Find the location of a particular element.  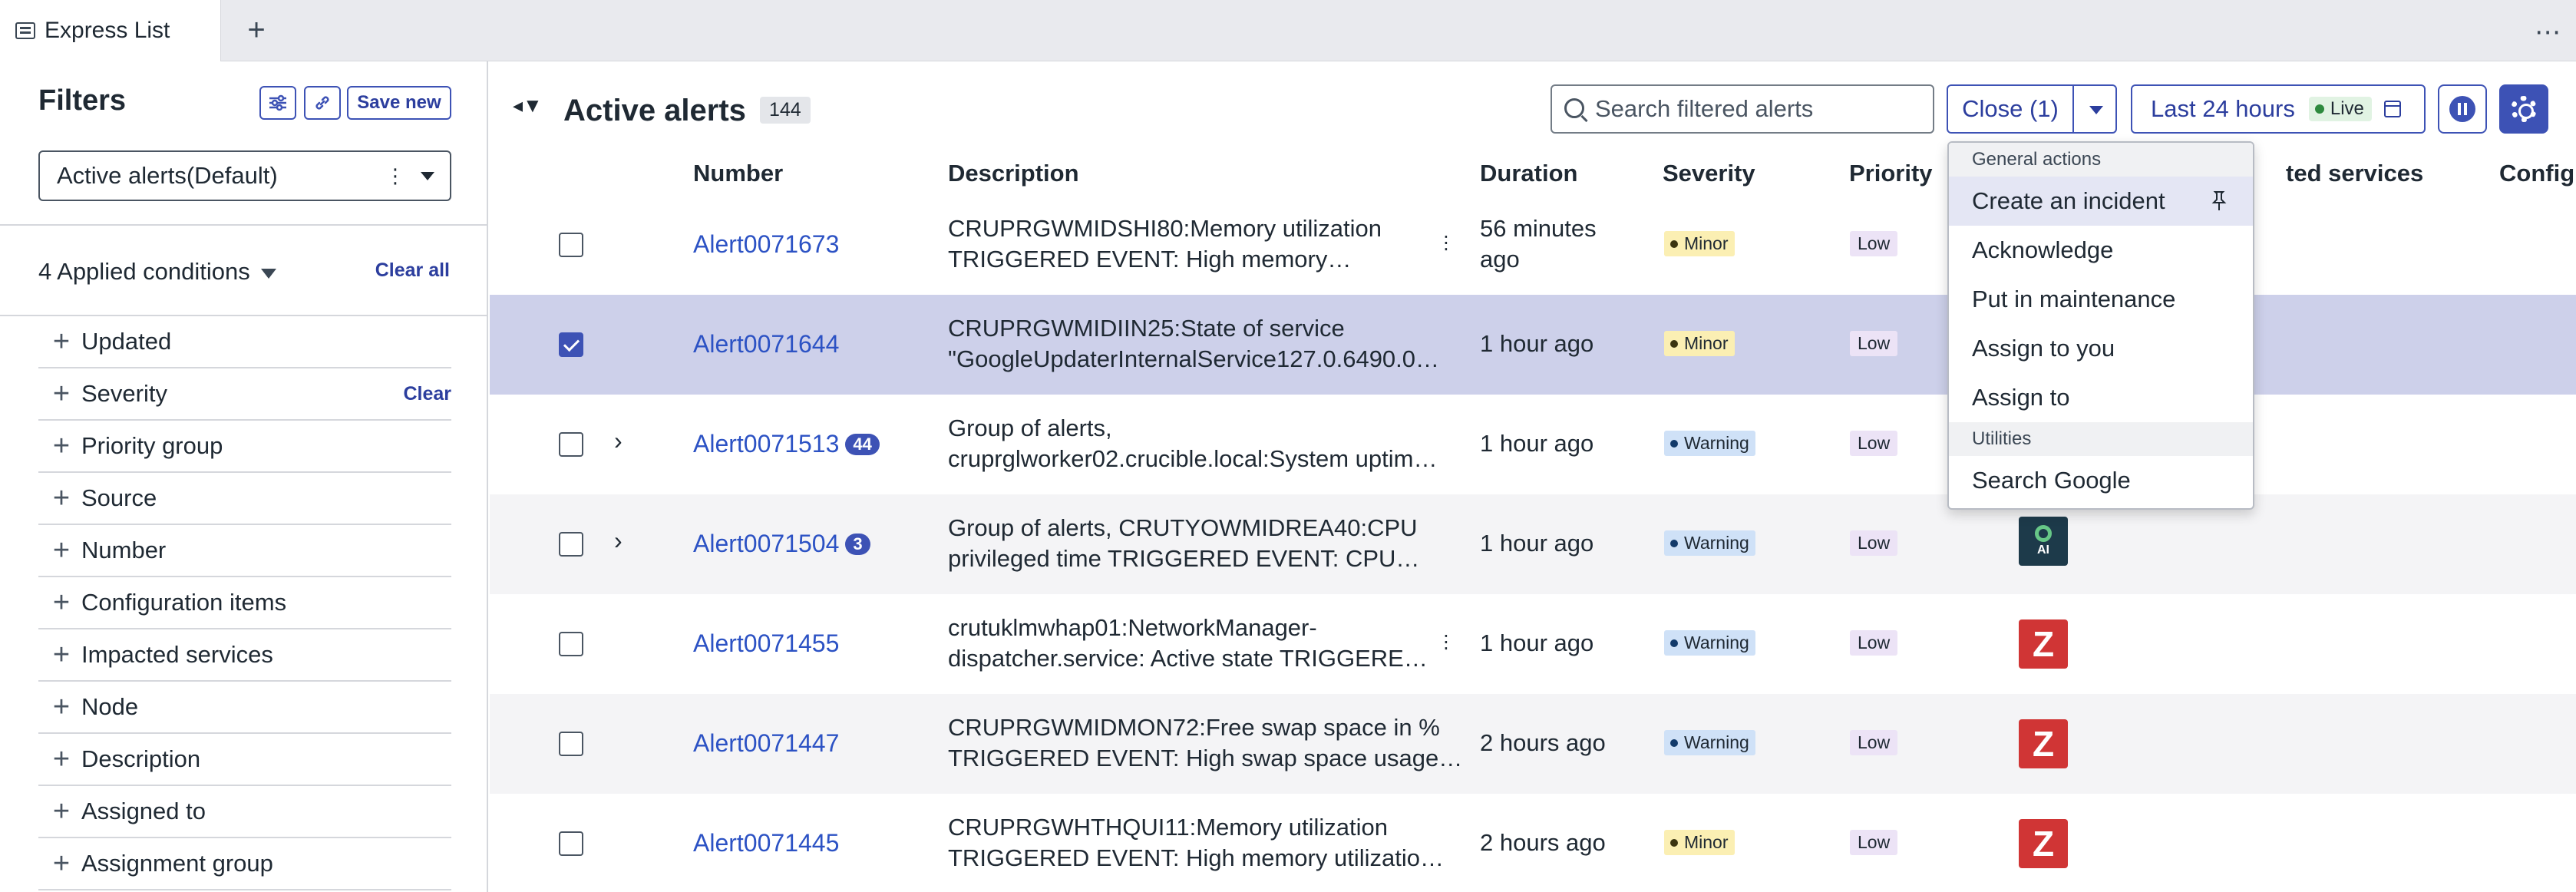

alert-number: Alert0071455 is located at coordinates (766, 644).